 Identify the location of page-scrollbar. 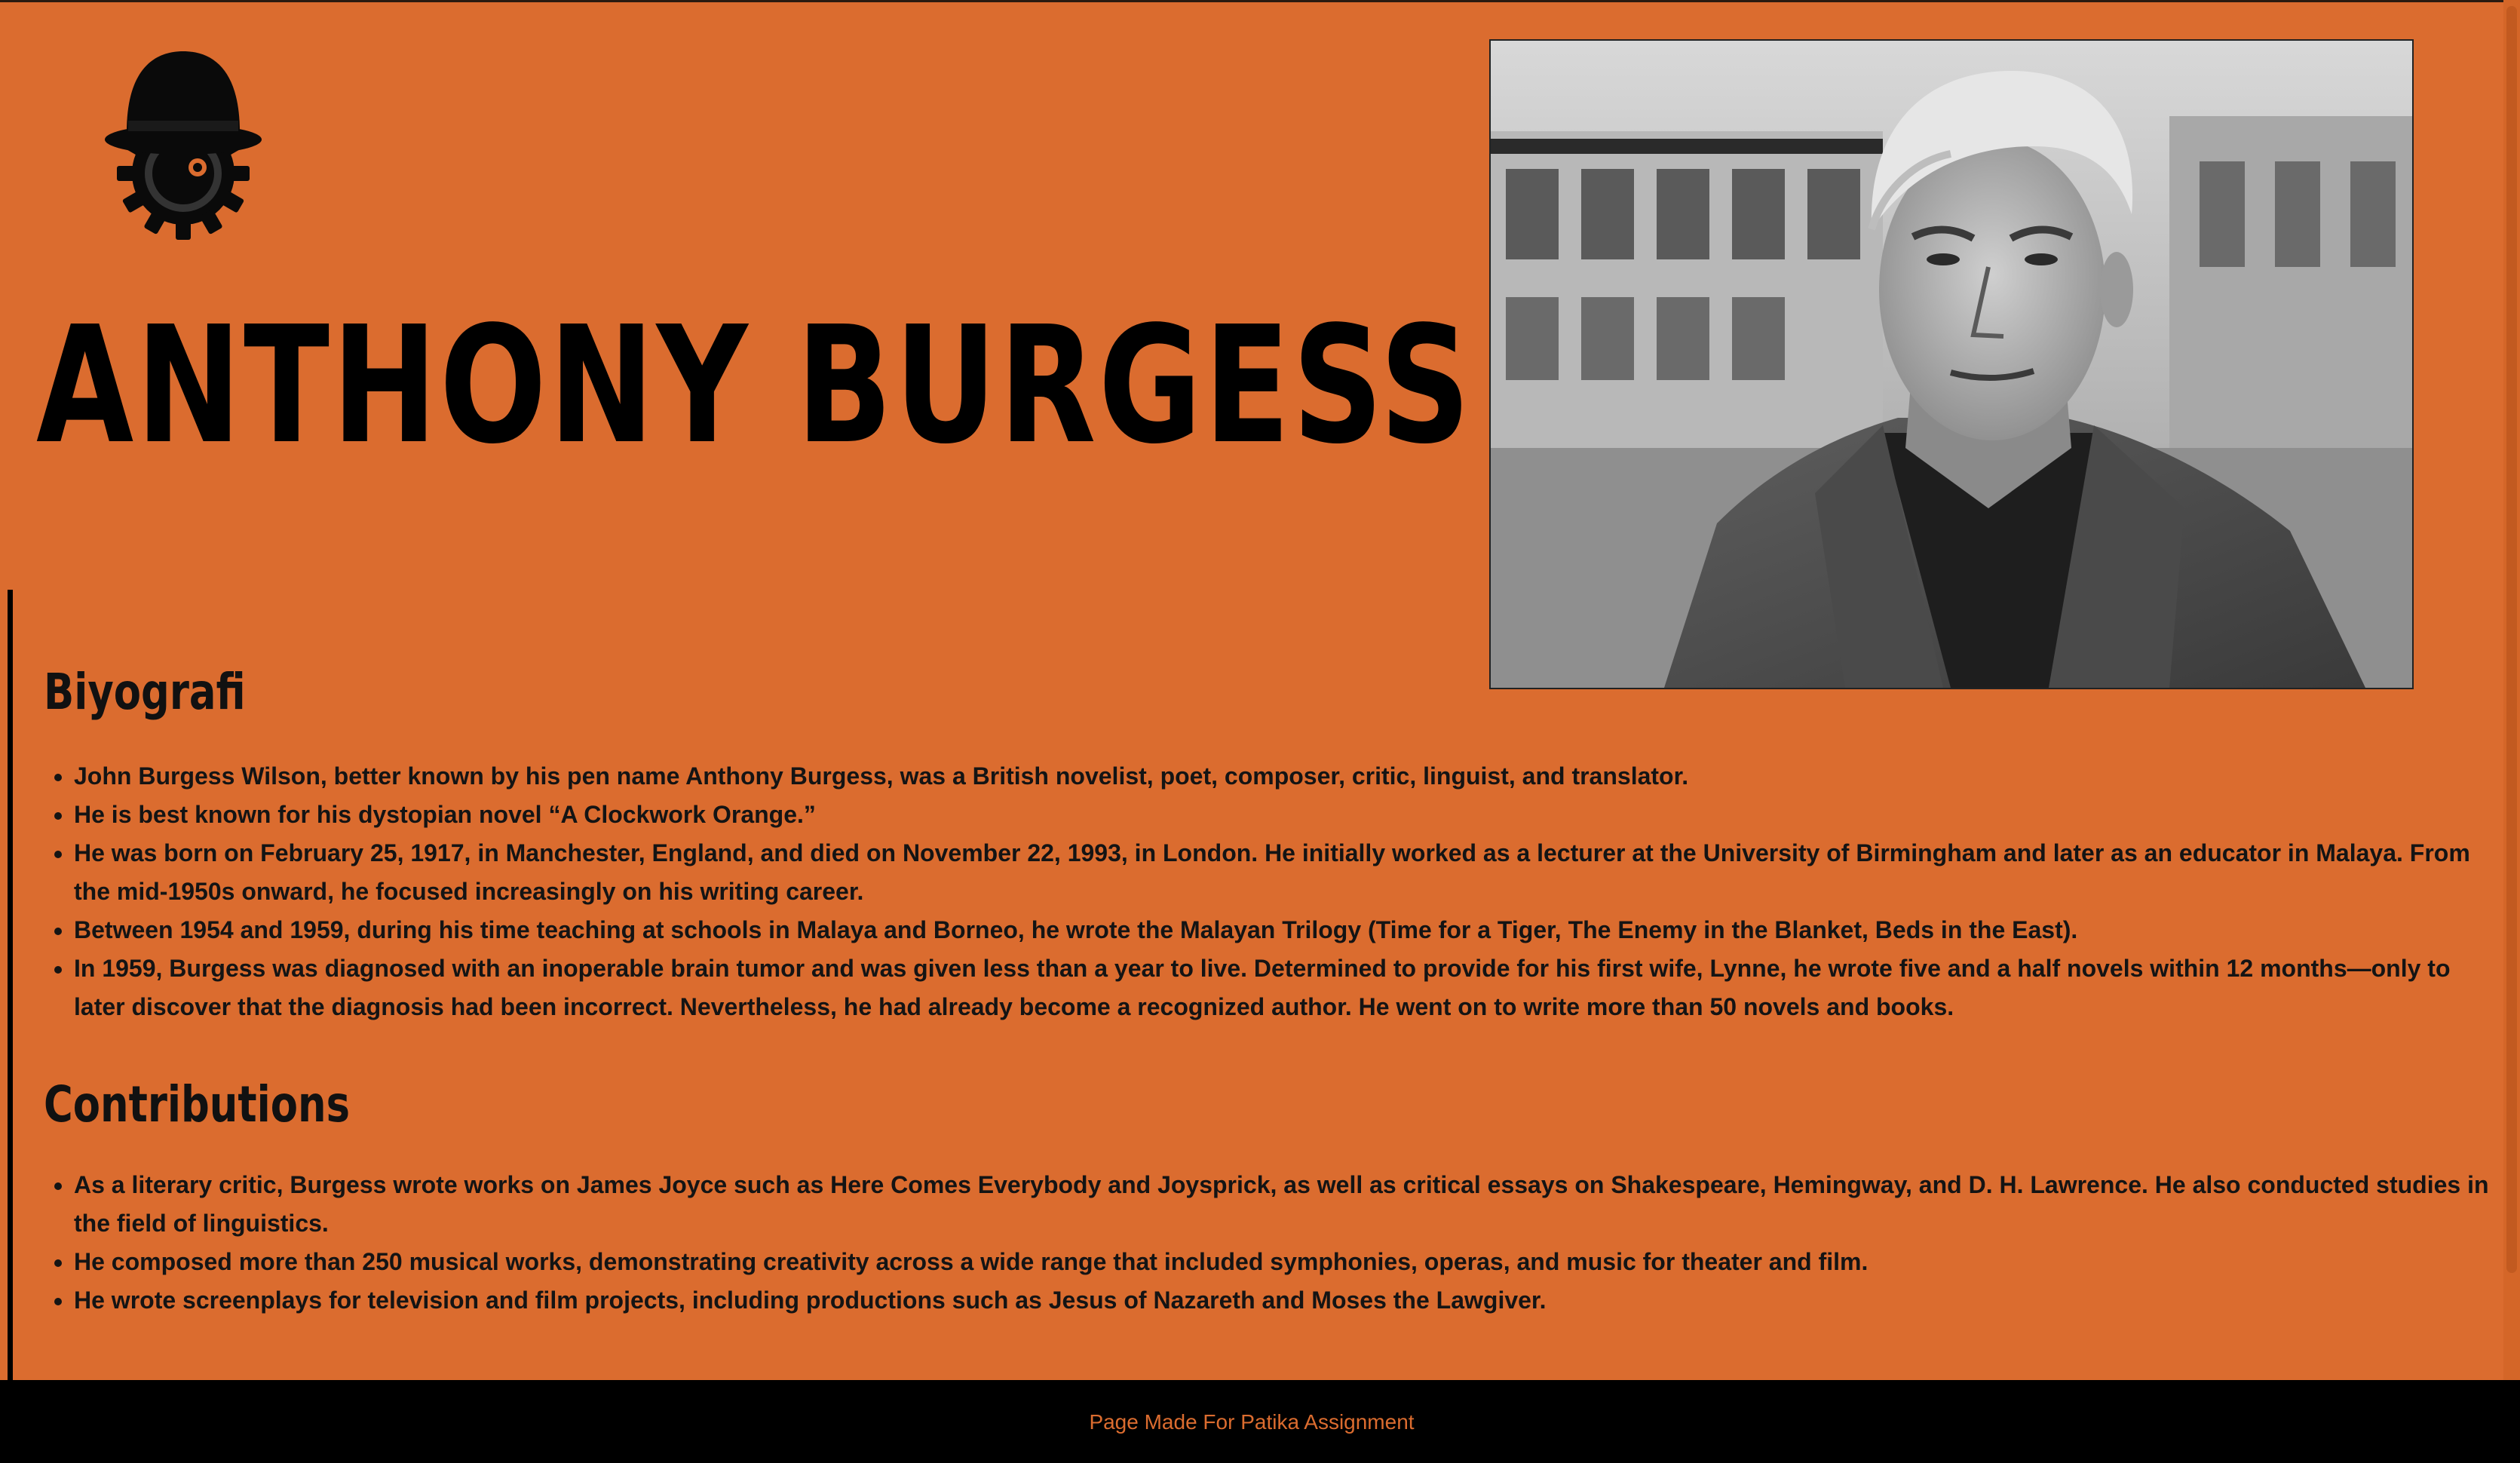
(2511, 690).